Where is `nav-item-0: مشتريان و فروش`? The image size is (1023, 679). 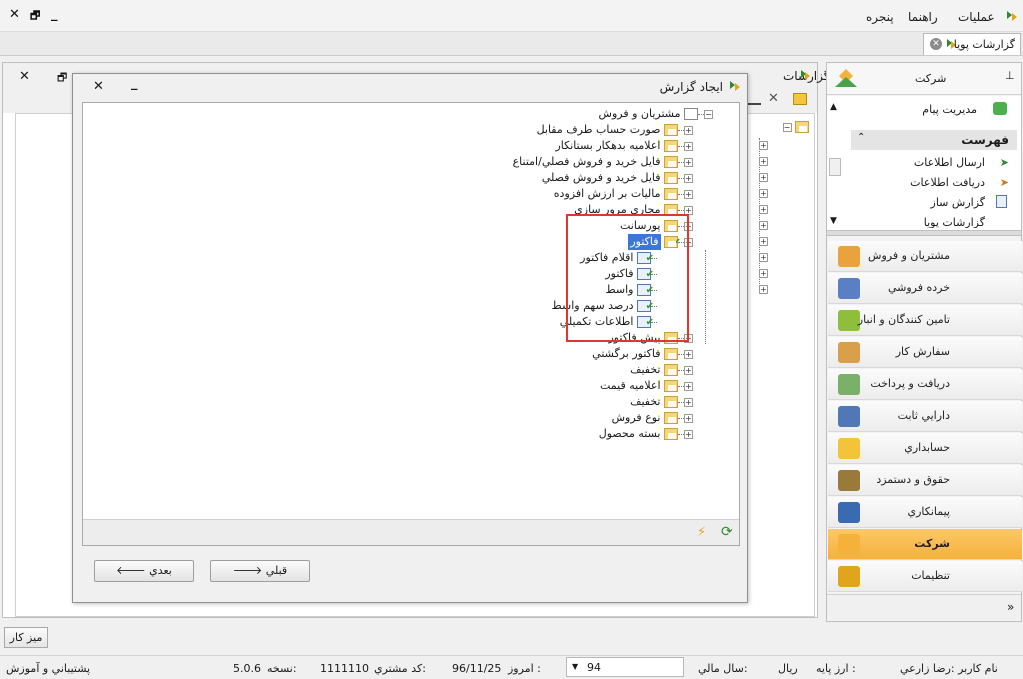 nav-item-0: مشتريان و فروش is located at coordinates (925, 256).